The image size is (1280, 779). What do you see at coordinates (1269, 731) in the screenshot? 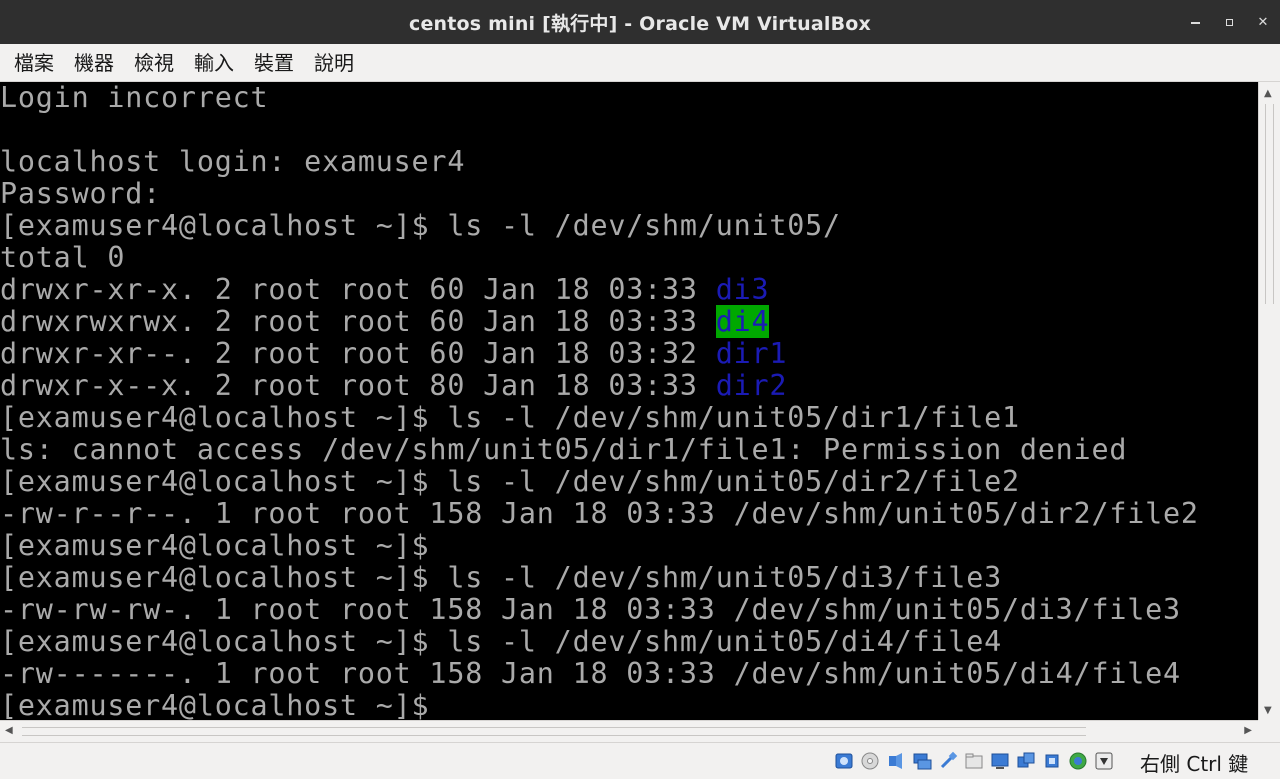
I see `scrollbar-corner` at bounding box center [1269, 731].